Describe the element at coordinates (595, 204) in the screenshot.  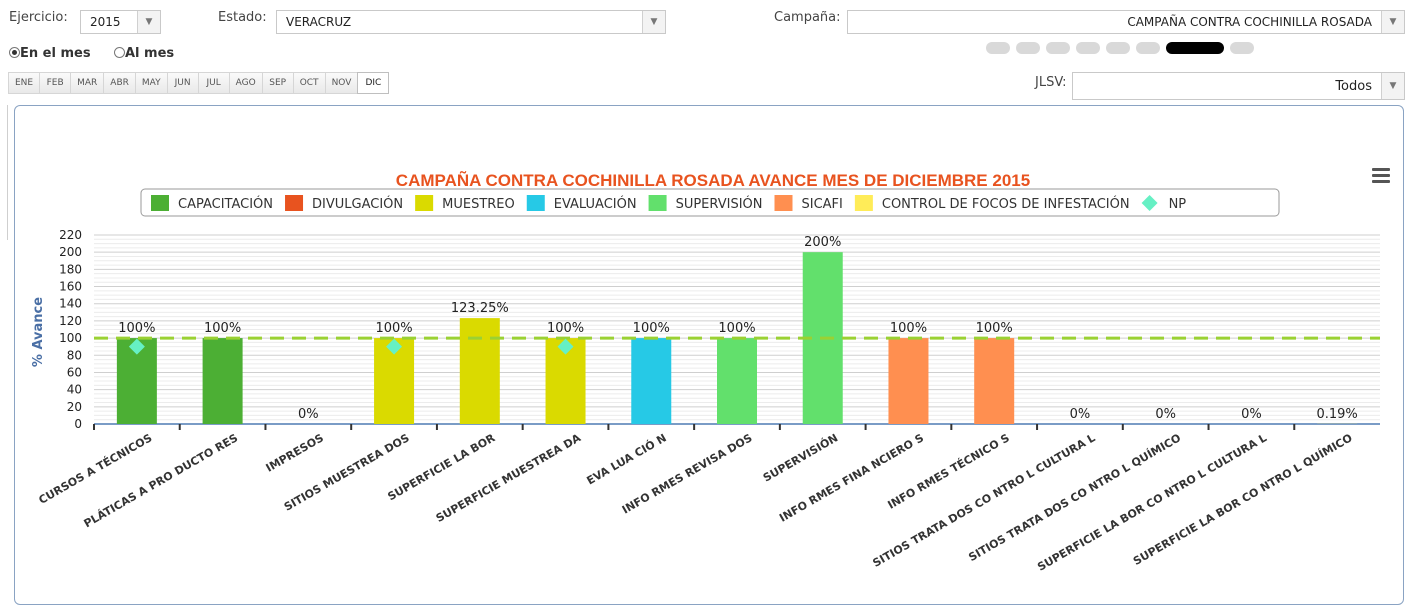
I see `legend-label: EVALUACIÓN` at that location.